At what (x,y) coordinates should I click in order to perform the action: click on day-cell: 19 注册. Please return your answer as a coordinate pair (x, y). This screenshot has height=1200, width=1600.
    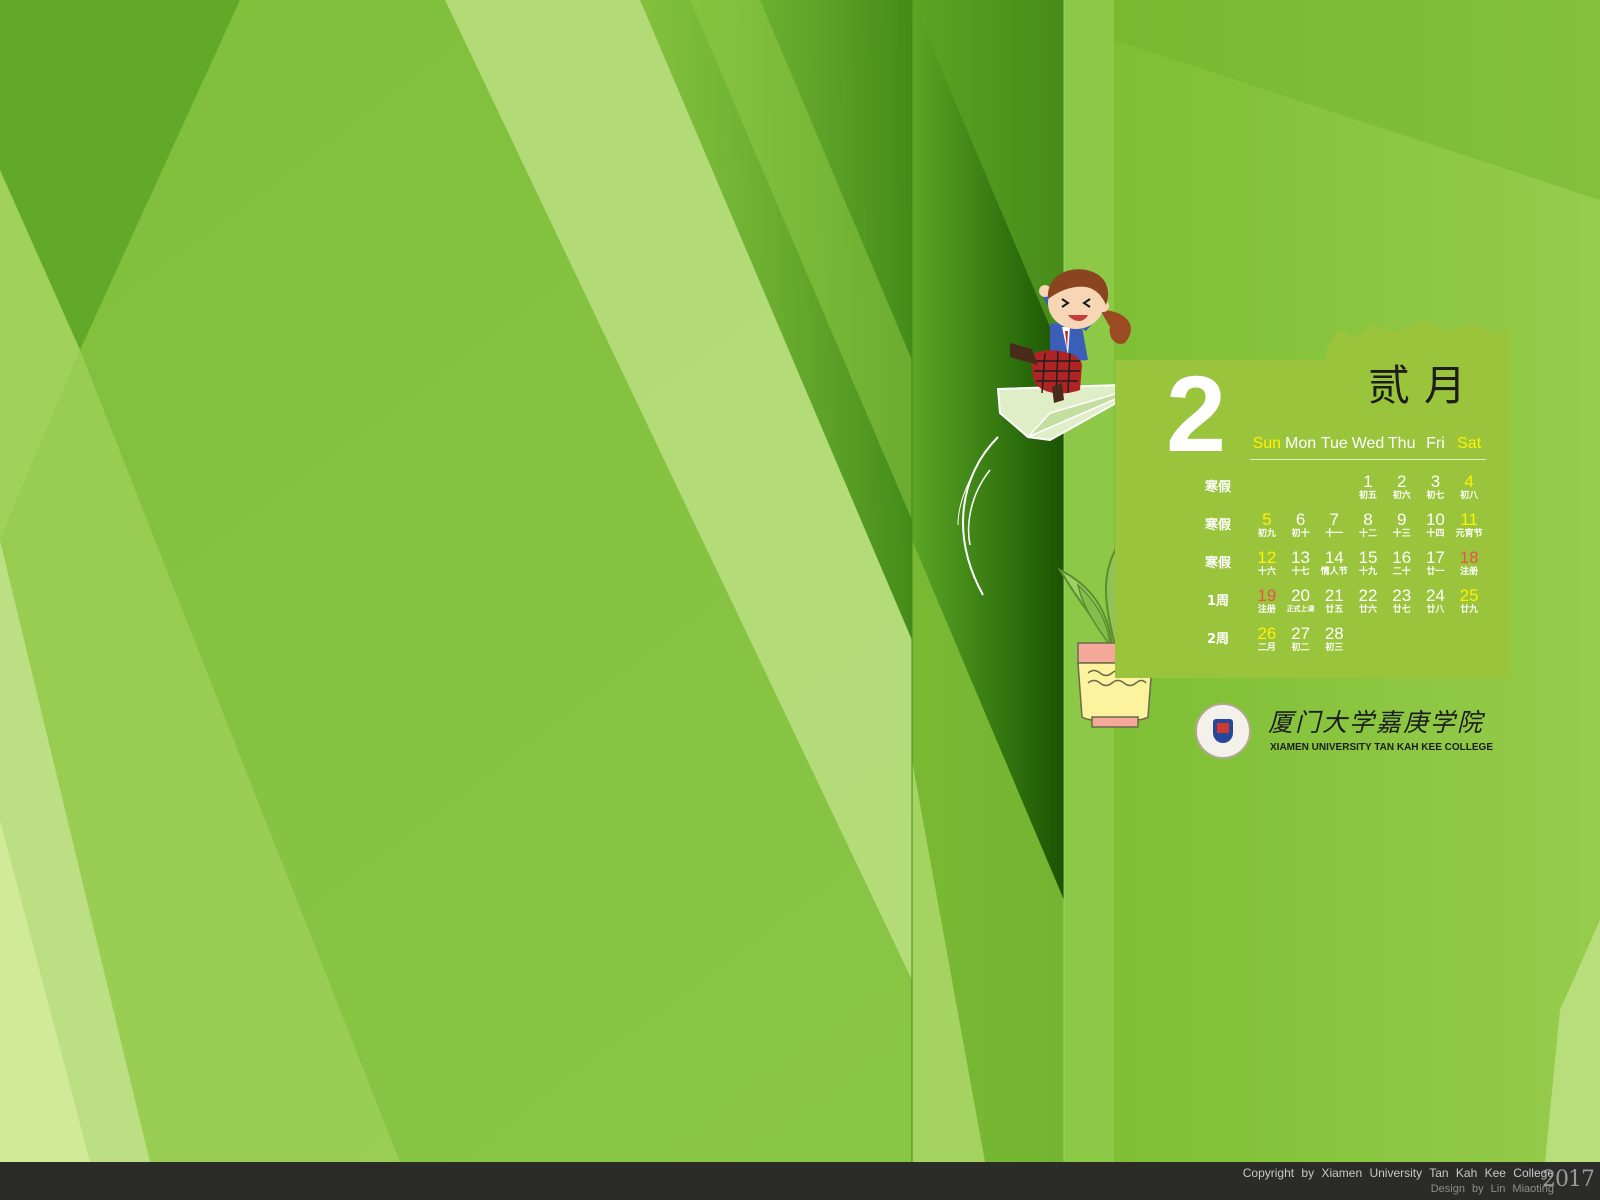
    Looking at the image, I should click on (1267, 605).